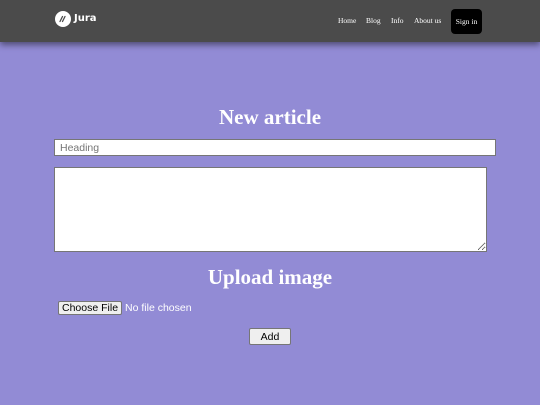 The image size is (540, 405). I want to click on brand-name: Jura, so click(85, 18).